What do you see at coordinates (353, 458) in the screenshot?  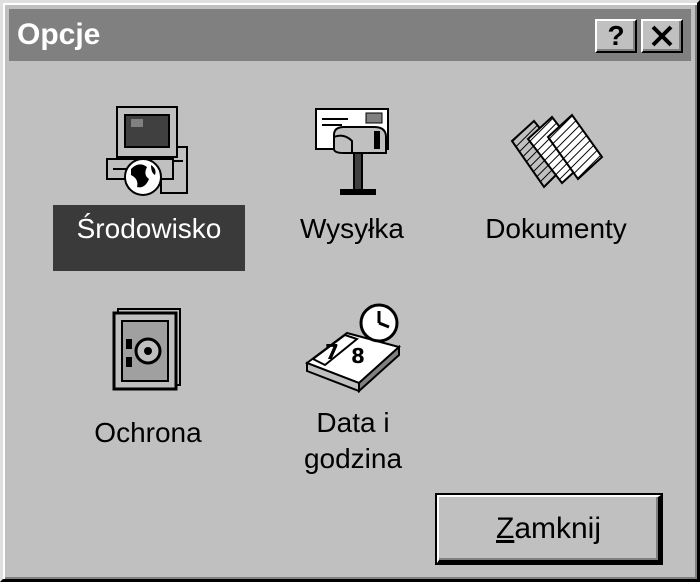 I see `option-label-line2: godzina` at bounding box center [353, 458].